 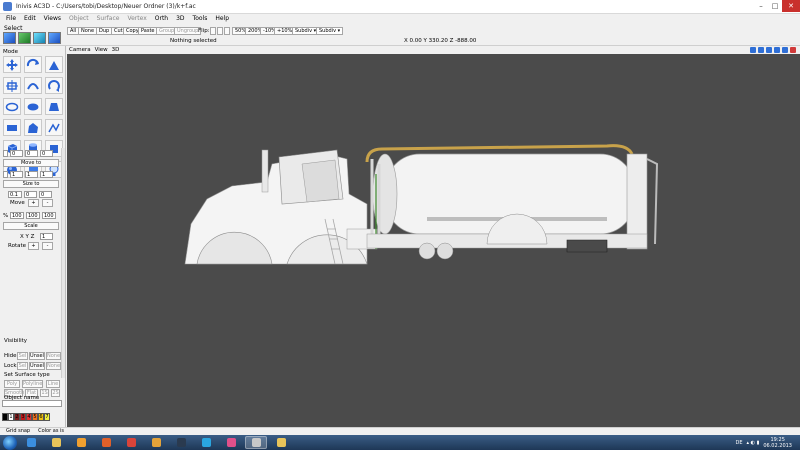 What do you see at coordinates (51, 431) in the screenshot?
I see `color-as-is-toggle: Color as is` at bounding box center [51, 431].